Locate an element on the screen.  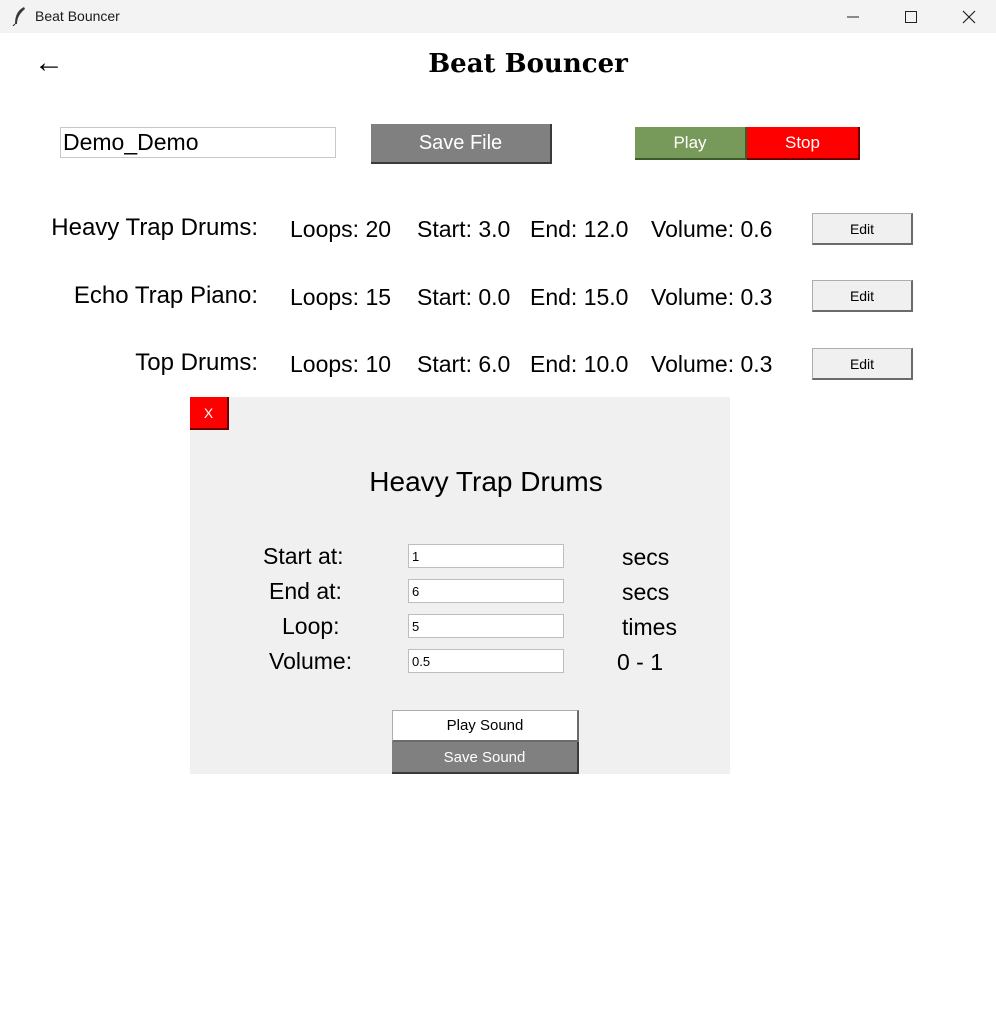
track-volume: Volume: 0.6 is located at coordinates (712, 229).